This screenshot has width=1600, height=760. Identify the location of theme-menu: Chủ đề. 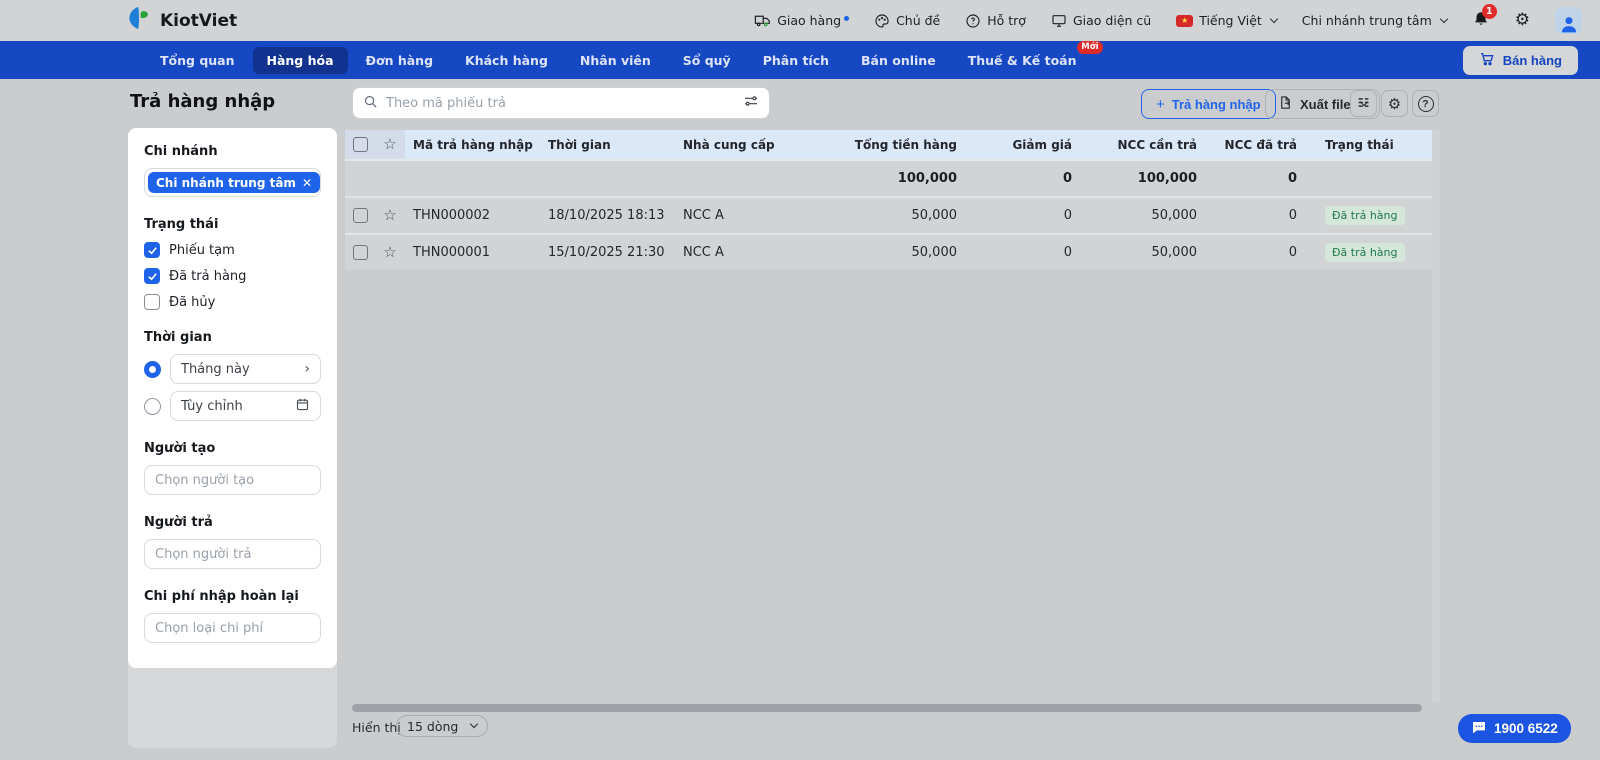
(907, 21).